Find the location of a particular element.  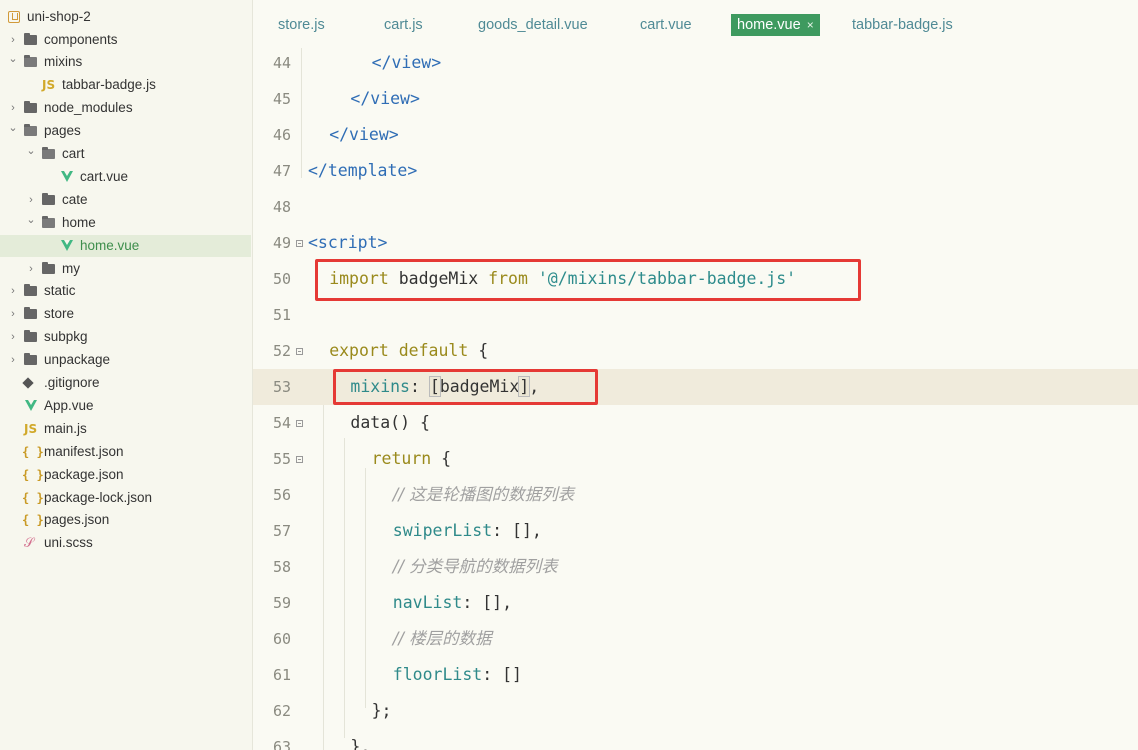

line-number: 55 is located at coordinates (281, 459).